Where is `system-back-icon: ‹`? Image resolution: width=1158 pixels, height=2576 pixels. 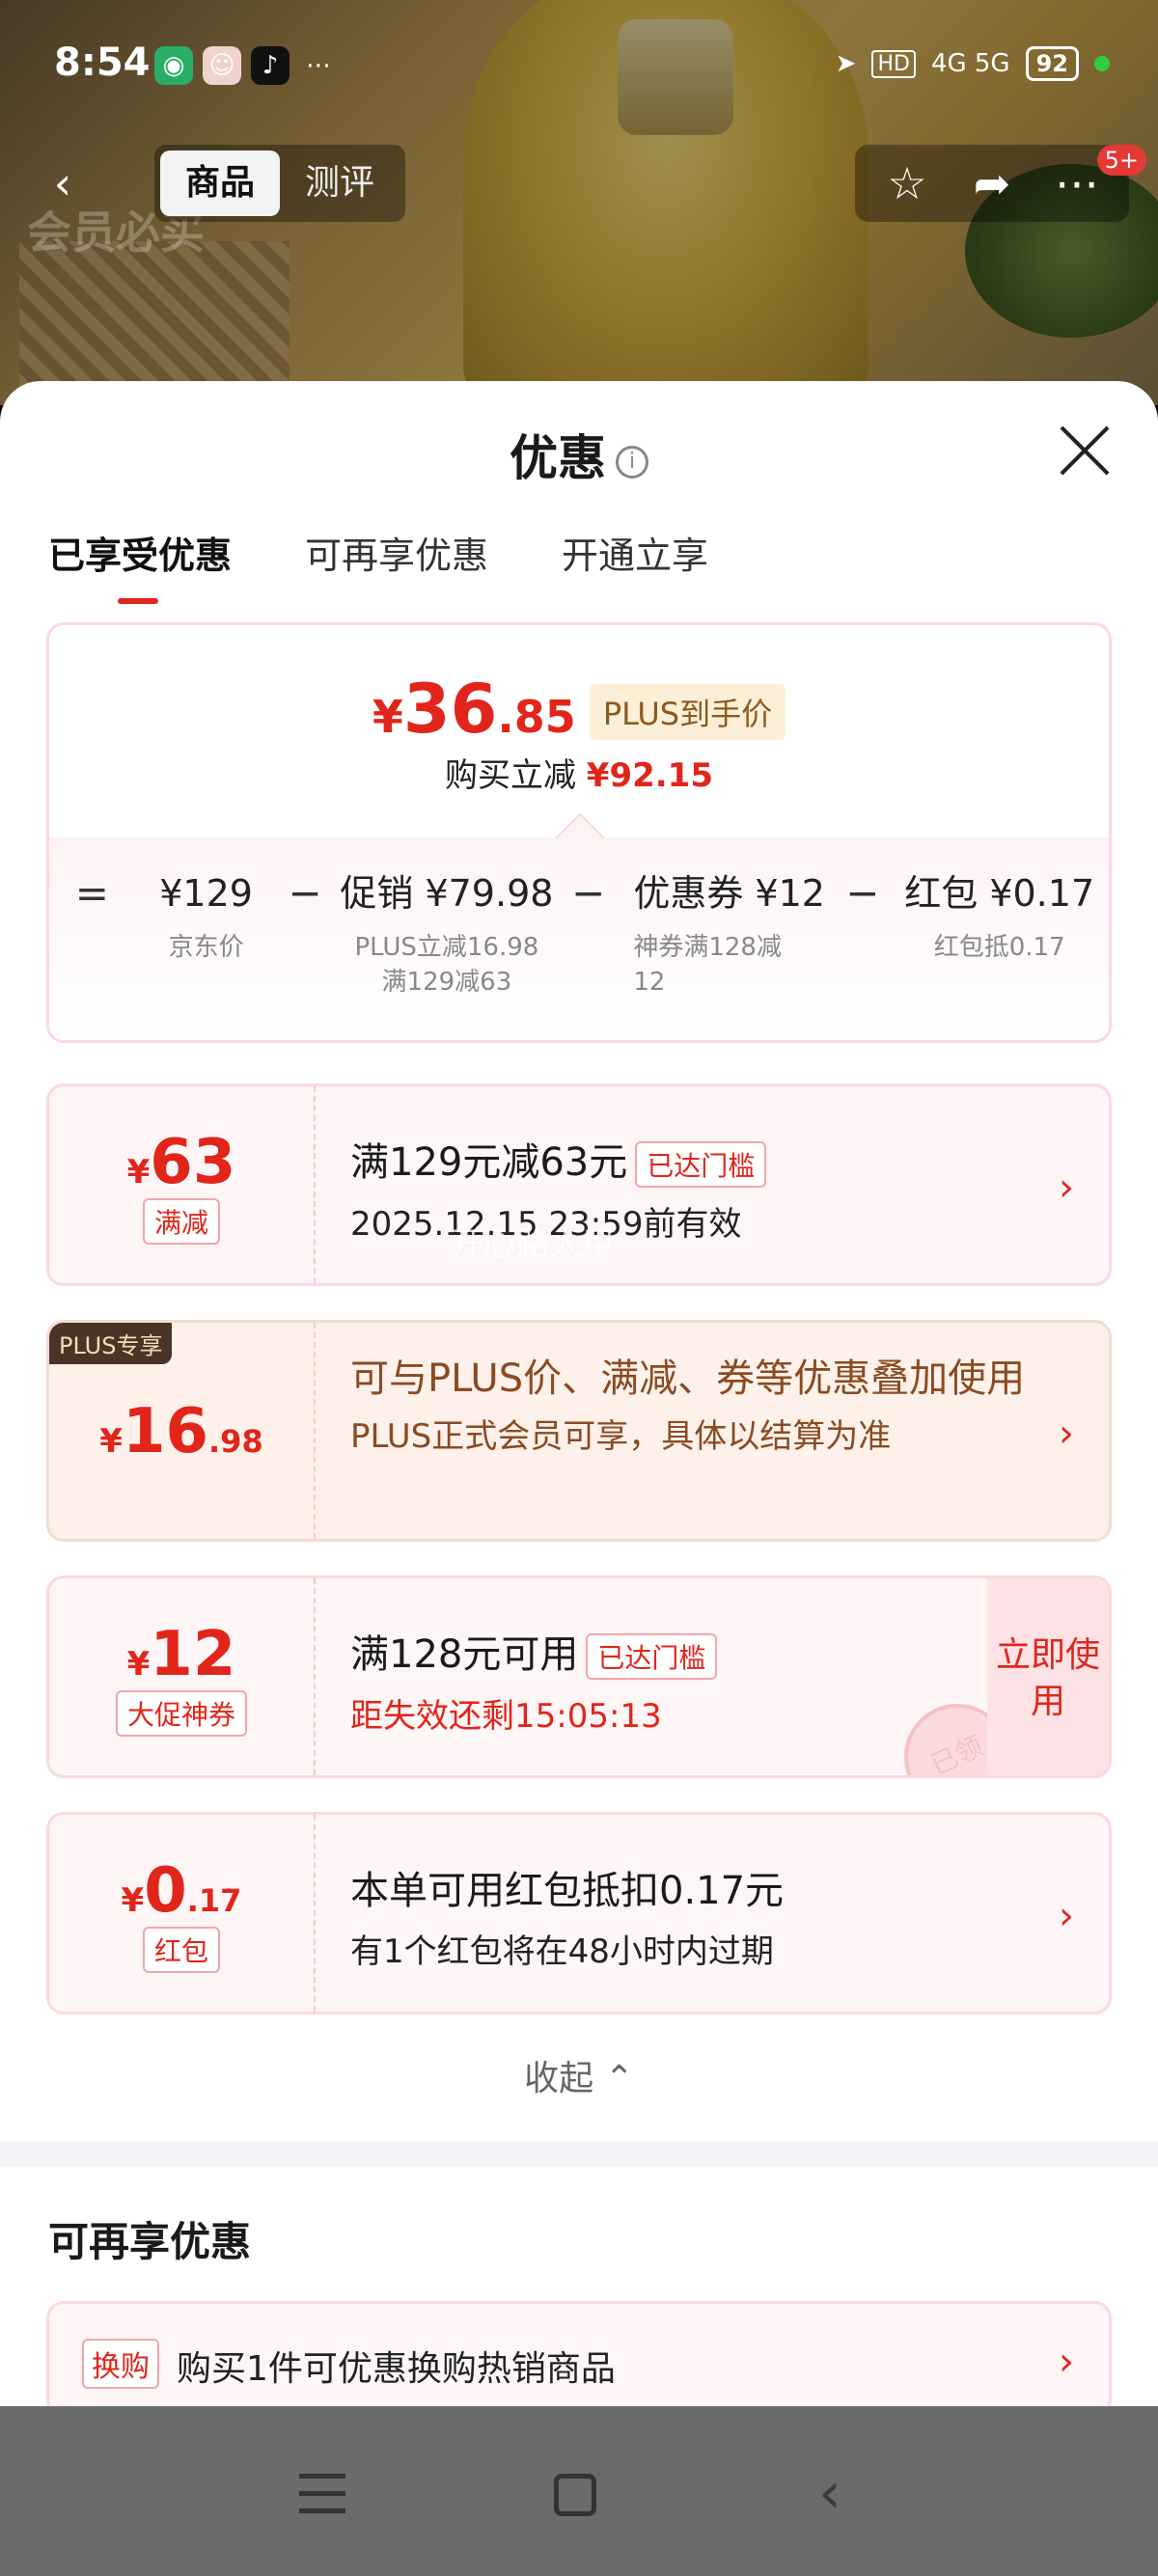
system-back-icon: ‹ is located at coordinates (829, 2493).